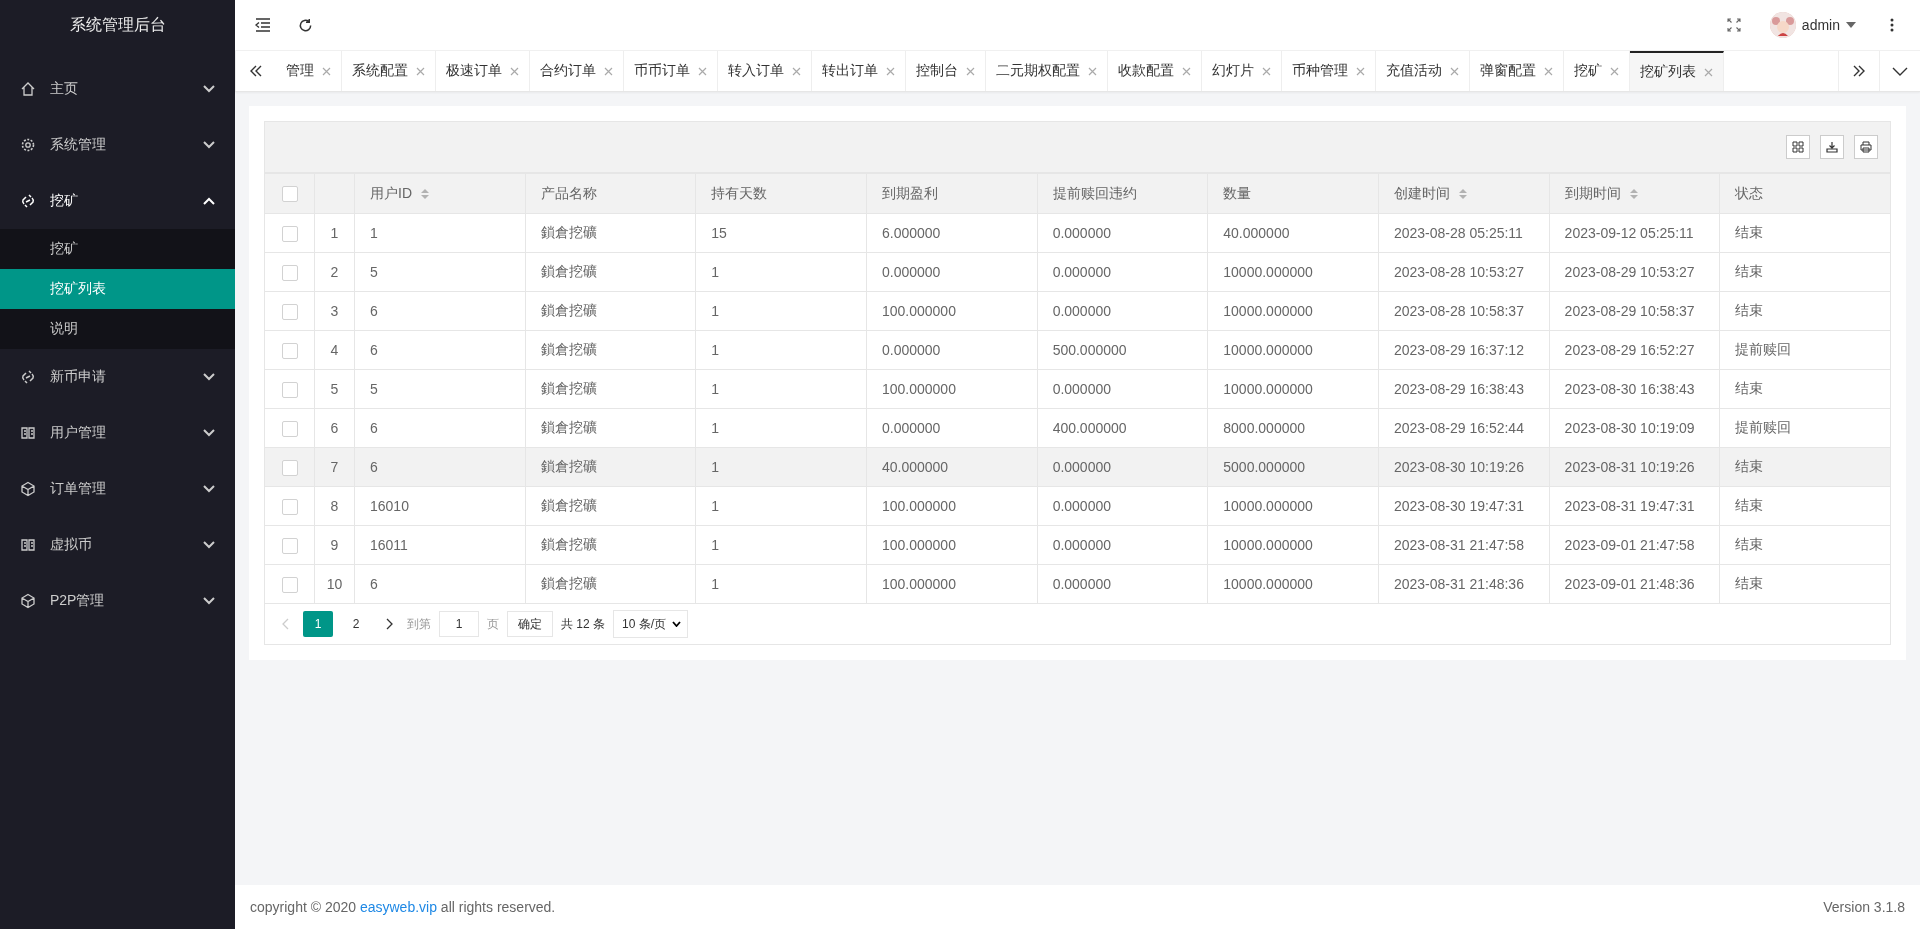 The width and height of the screenshot is (1920, 929). What do you see at coordinates (1592, 193) in the screenshot?
I see `column-header: 到期时间` at bounding box center [1592, 193].